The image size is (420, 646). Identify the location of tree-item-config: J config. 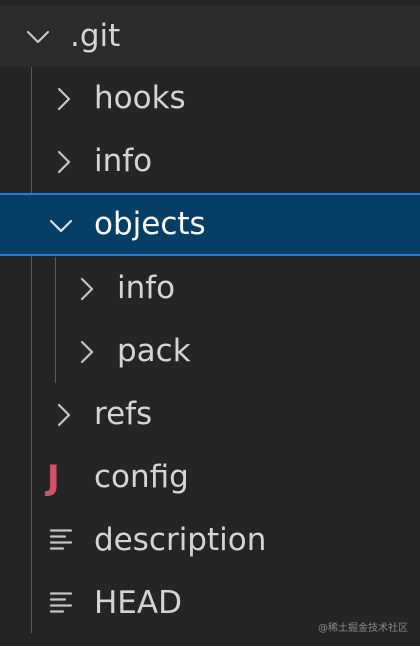
(210, 477).